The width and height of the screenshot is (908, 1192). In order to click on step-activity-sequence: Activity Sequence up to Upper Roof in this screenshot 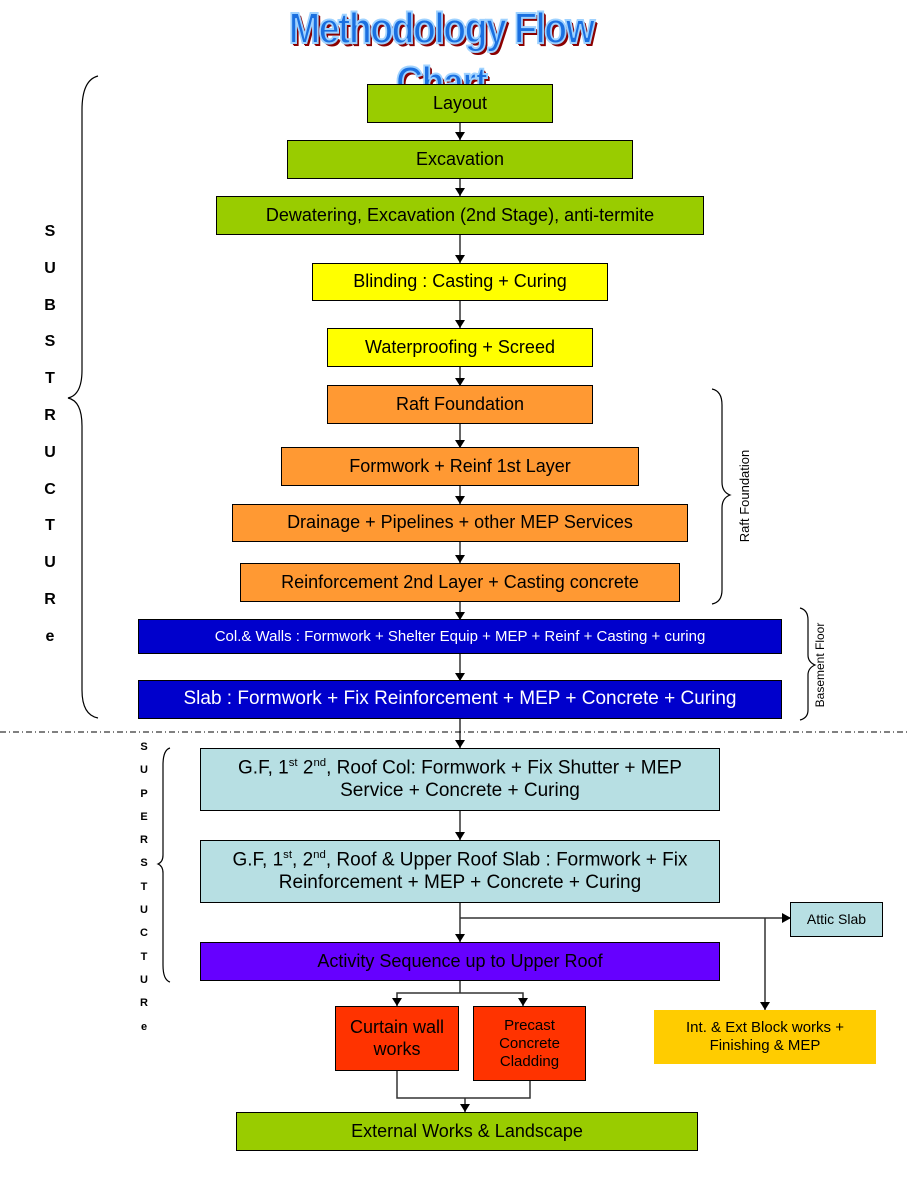, I will do `click(460, 961)`.